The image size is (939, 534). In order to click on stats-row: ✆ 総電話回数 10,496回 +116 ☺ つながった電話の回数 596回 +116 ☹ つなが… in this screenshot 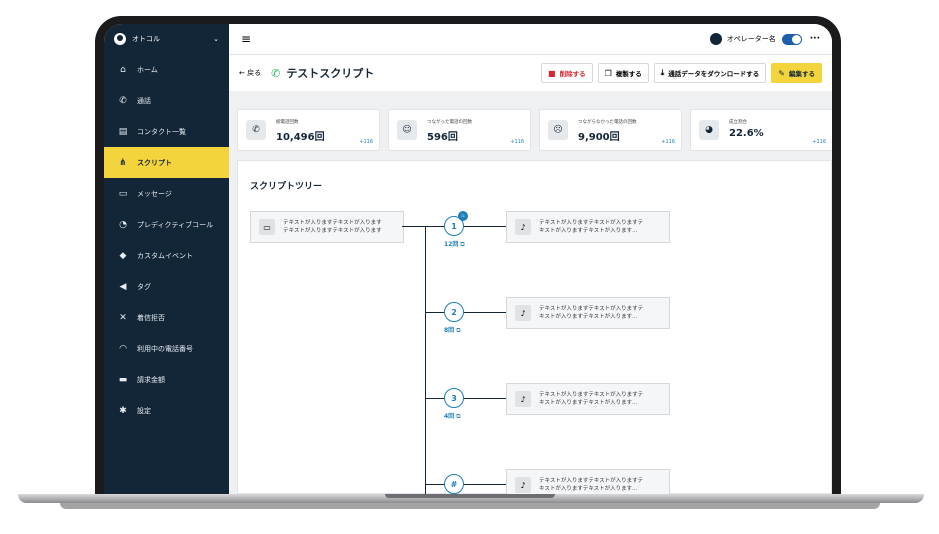, I will do `click(534, 130)`.